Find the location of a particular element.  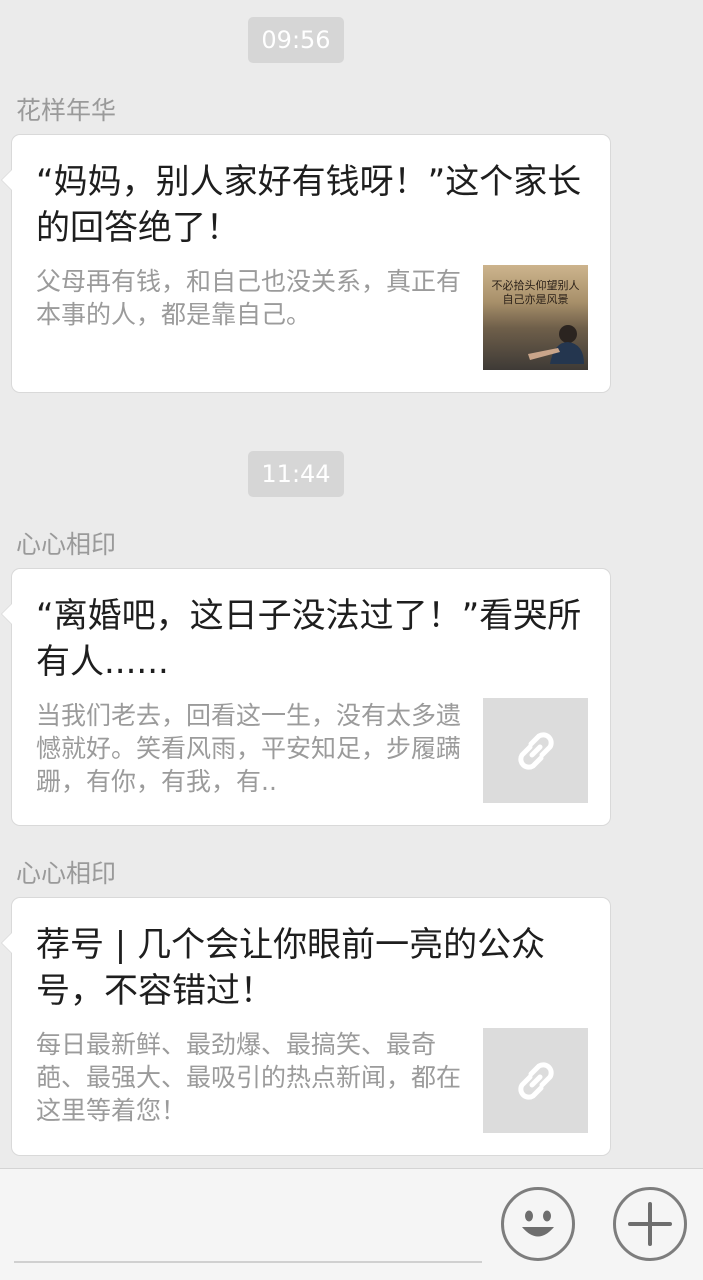

emoji-button is located at coordinates (538, 1224).